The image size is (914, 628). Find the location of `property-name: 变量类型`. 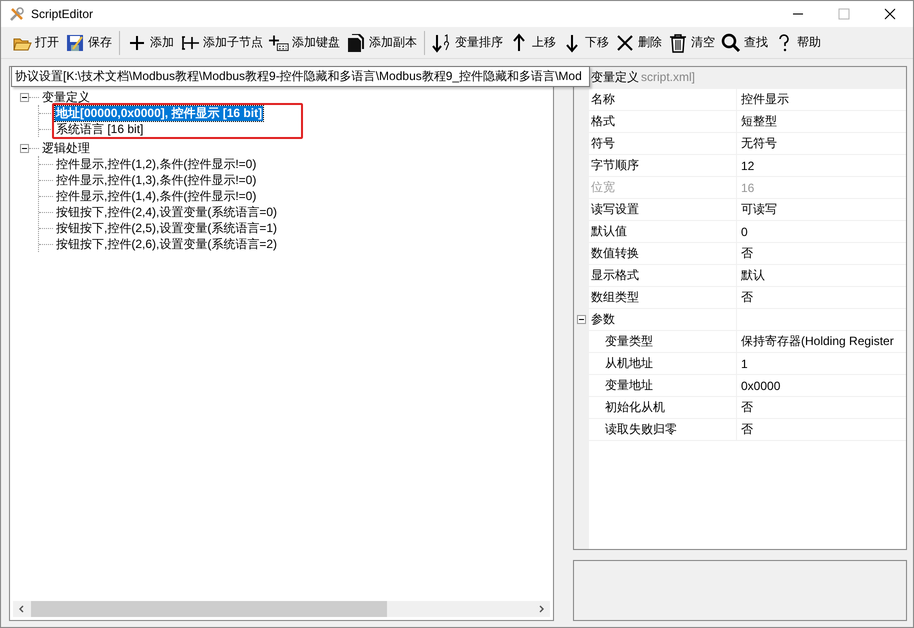

property-name: 变量类型 is located at coordinates (663, 341).